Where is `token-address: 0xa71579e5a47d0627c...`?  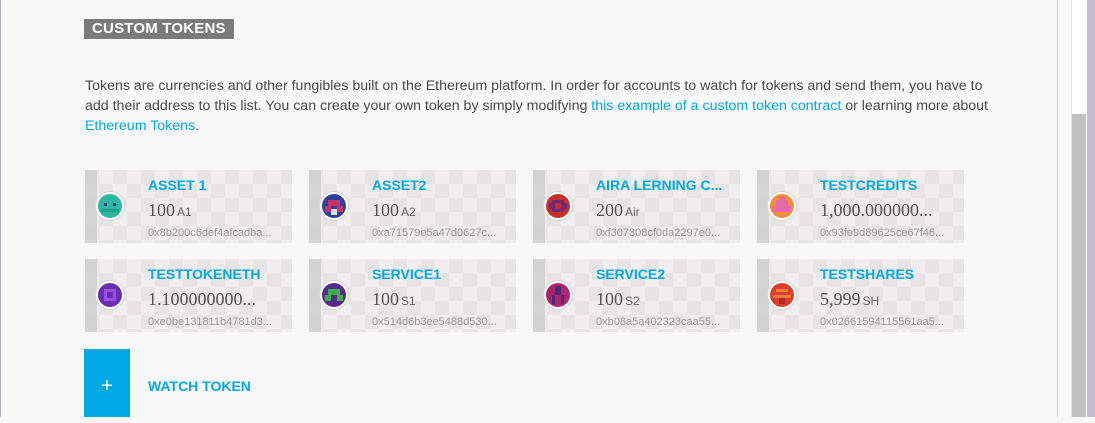 token-address: 0xa71579e5a47d0627c... is located at coordinates (434, 233).